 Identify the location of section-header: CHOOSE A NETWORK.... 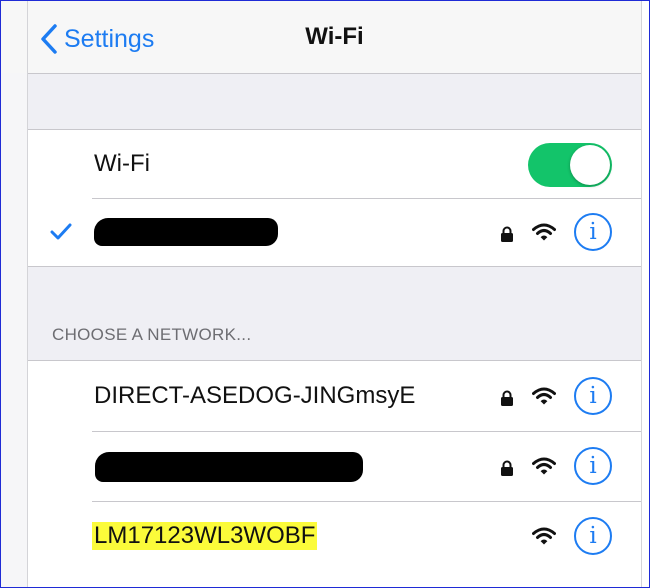
(152, 334).